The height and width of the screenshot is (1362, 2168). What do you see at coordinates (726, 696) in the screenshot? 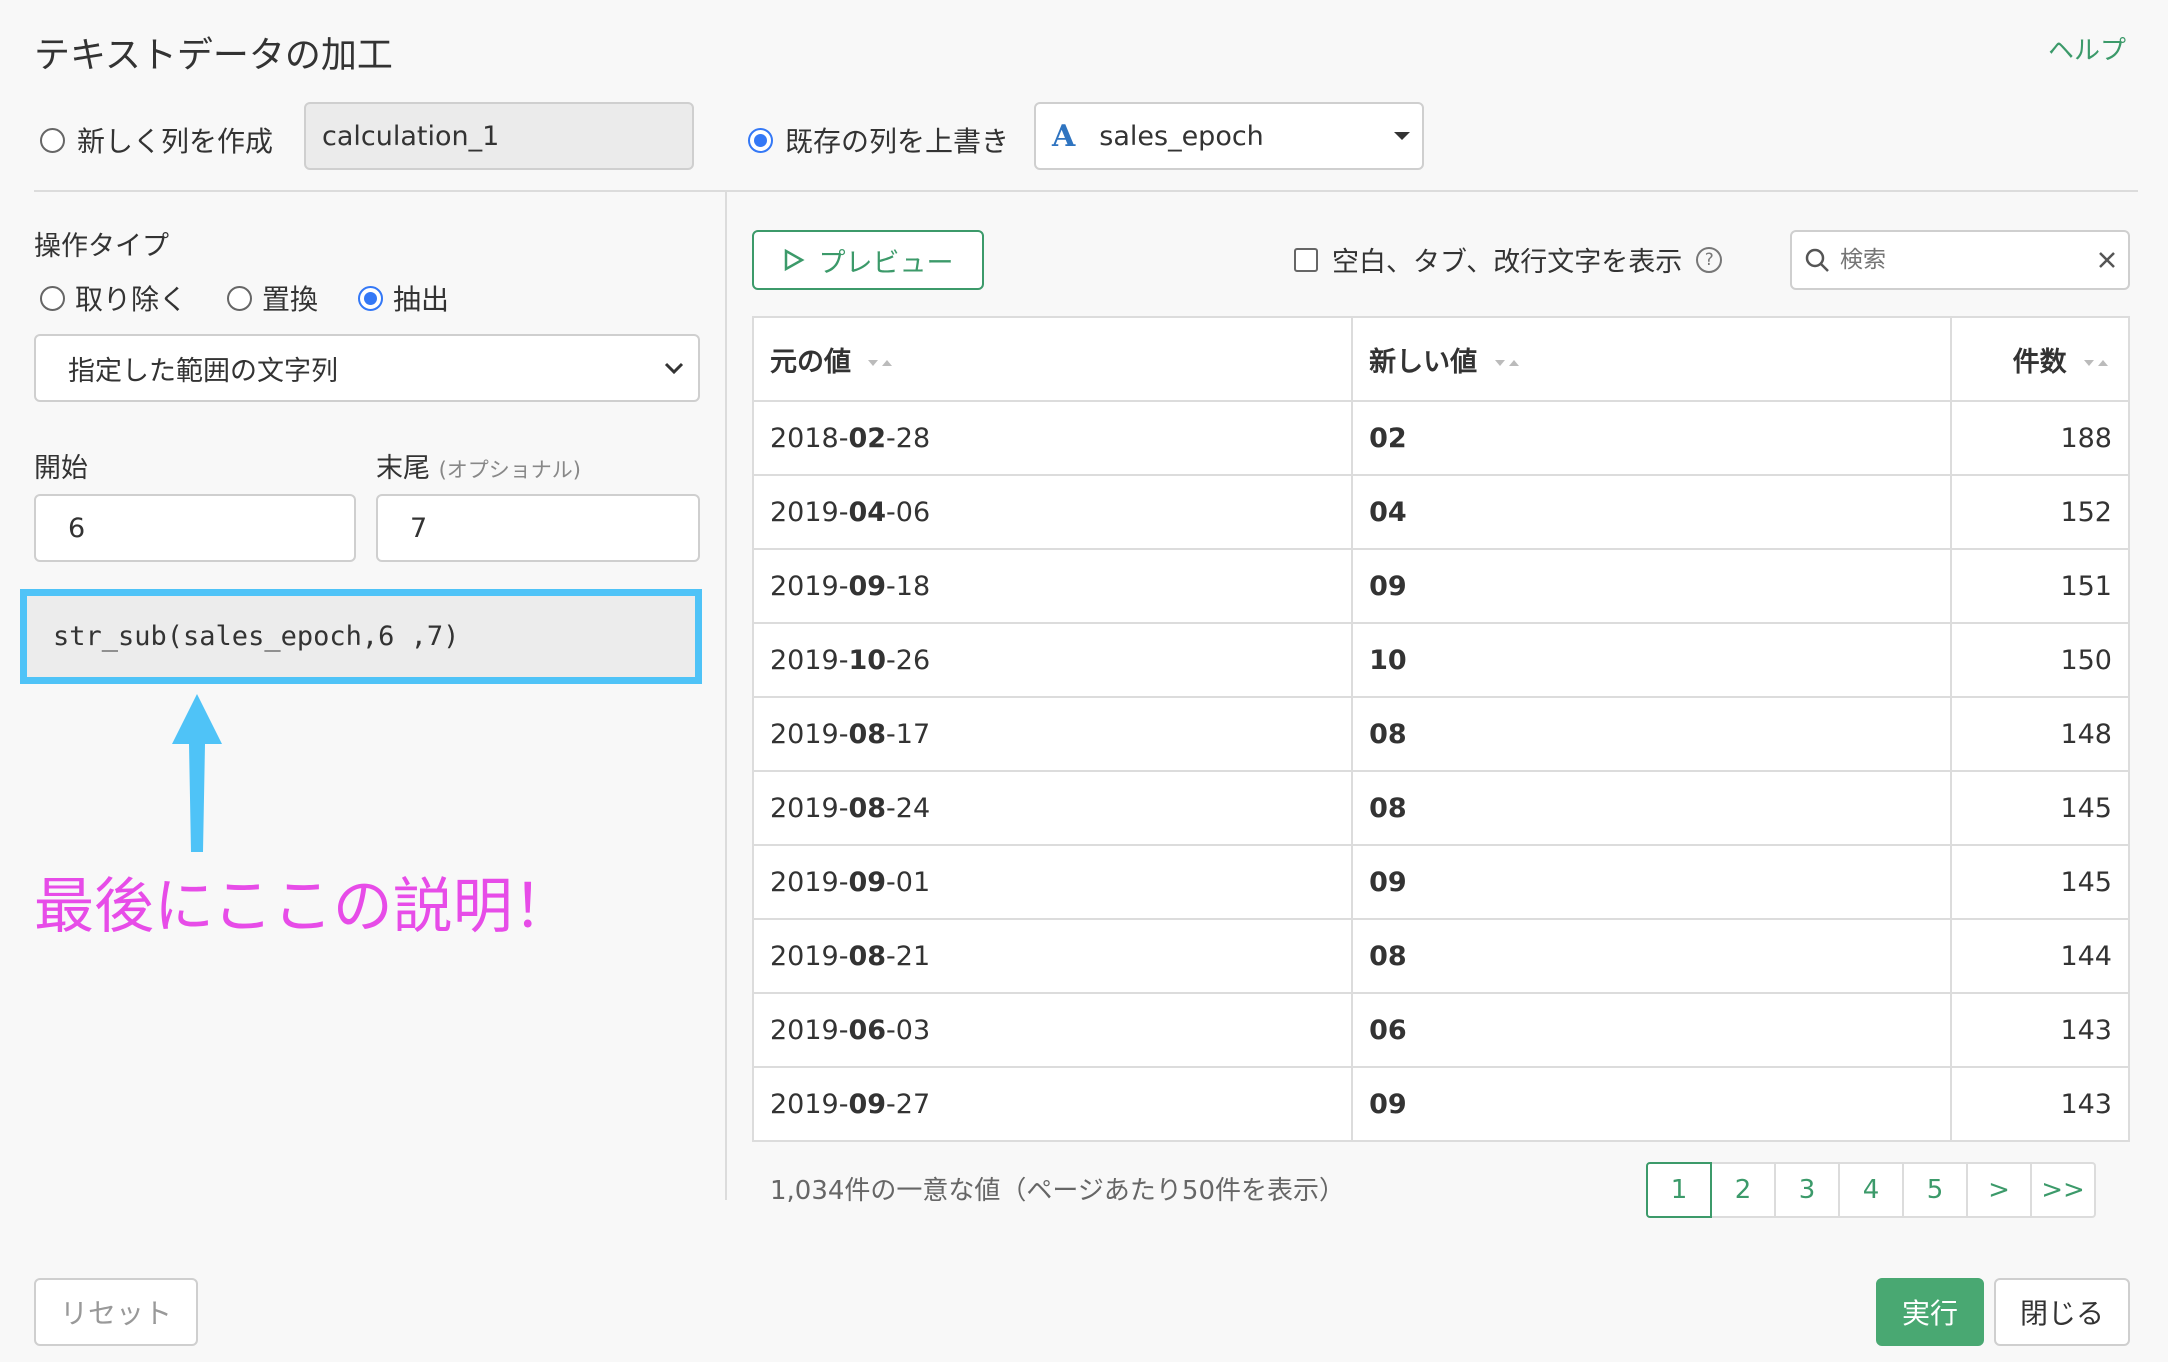
I see `panel-divider` at bounding box center [726, 696].